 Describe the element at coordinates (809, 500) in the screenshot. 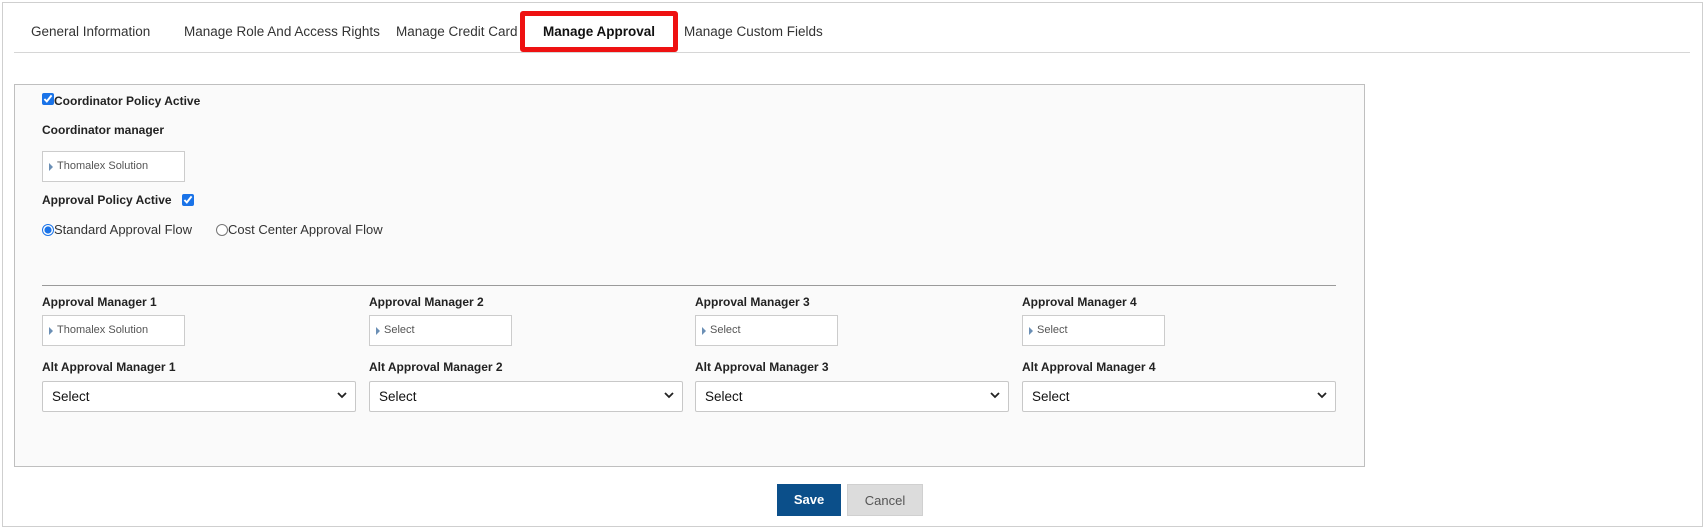

I see `save-button: Save` at that location.